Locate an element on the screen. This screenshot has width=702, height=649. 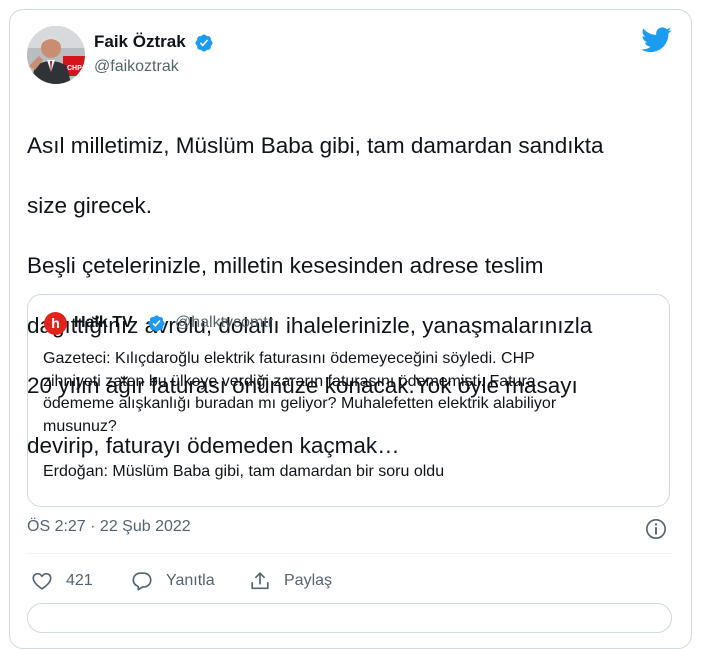
tweet-text-line: size girecek. is located at coordinates (90, 205).